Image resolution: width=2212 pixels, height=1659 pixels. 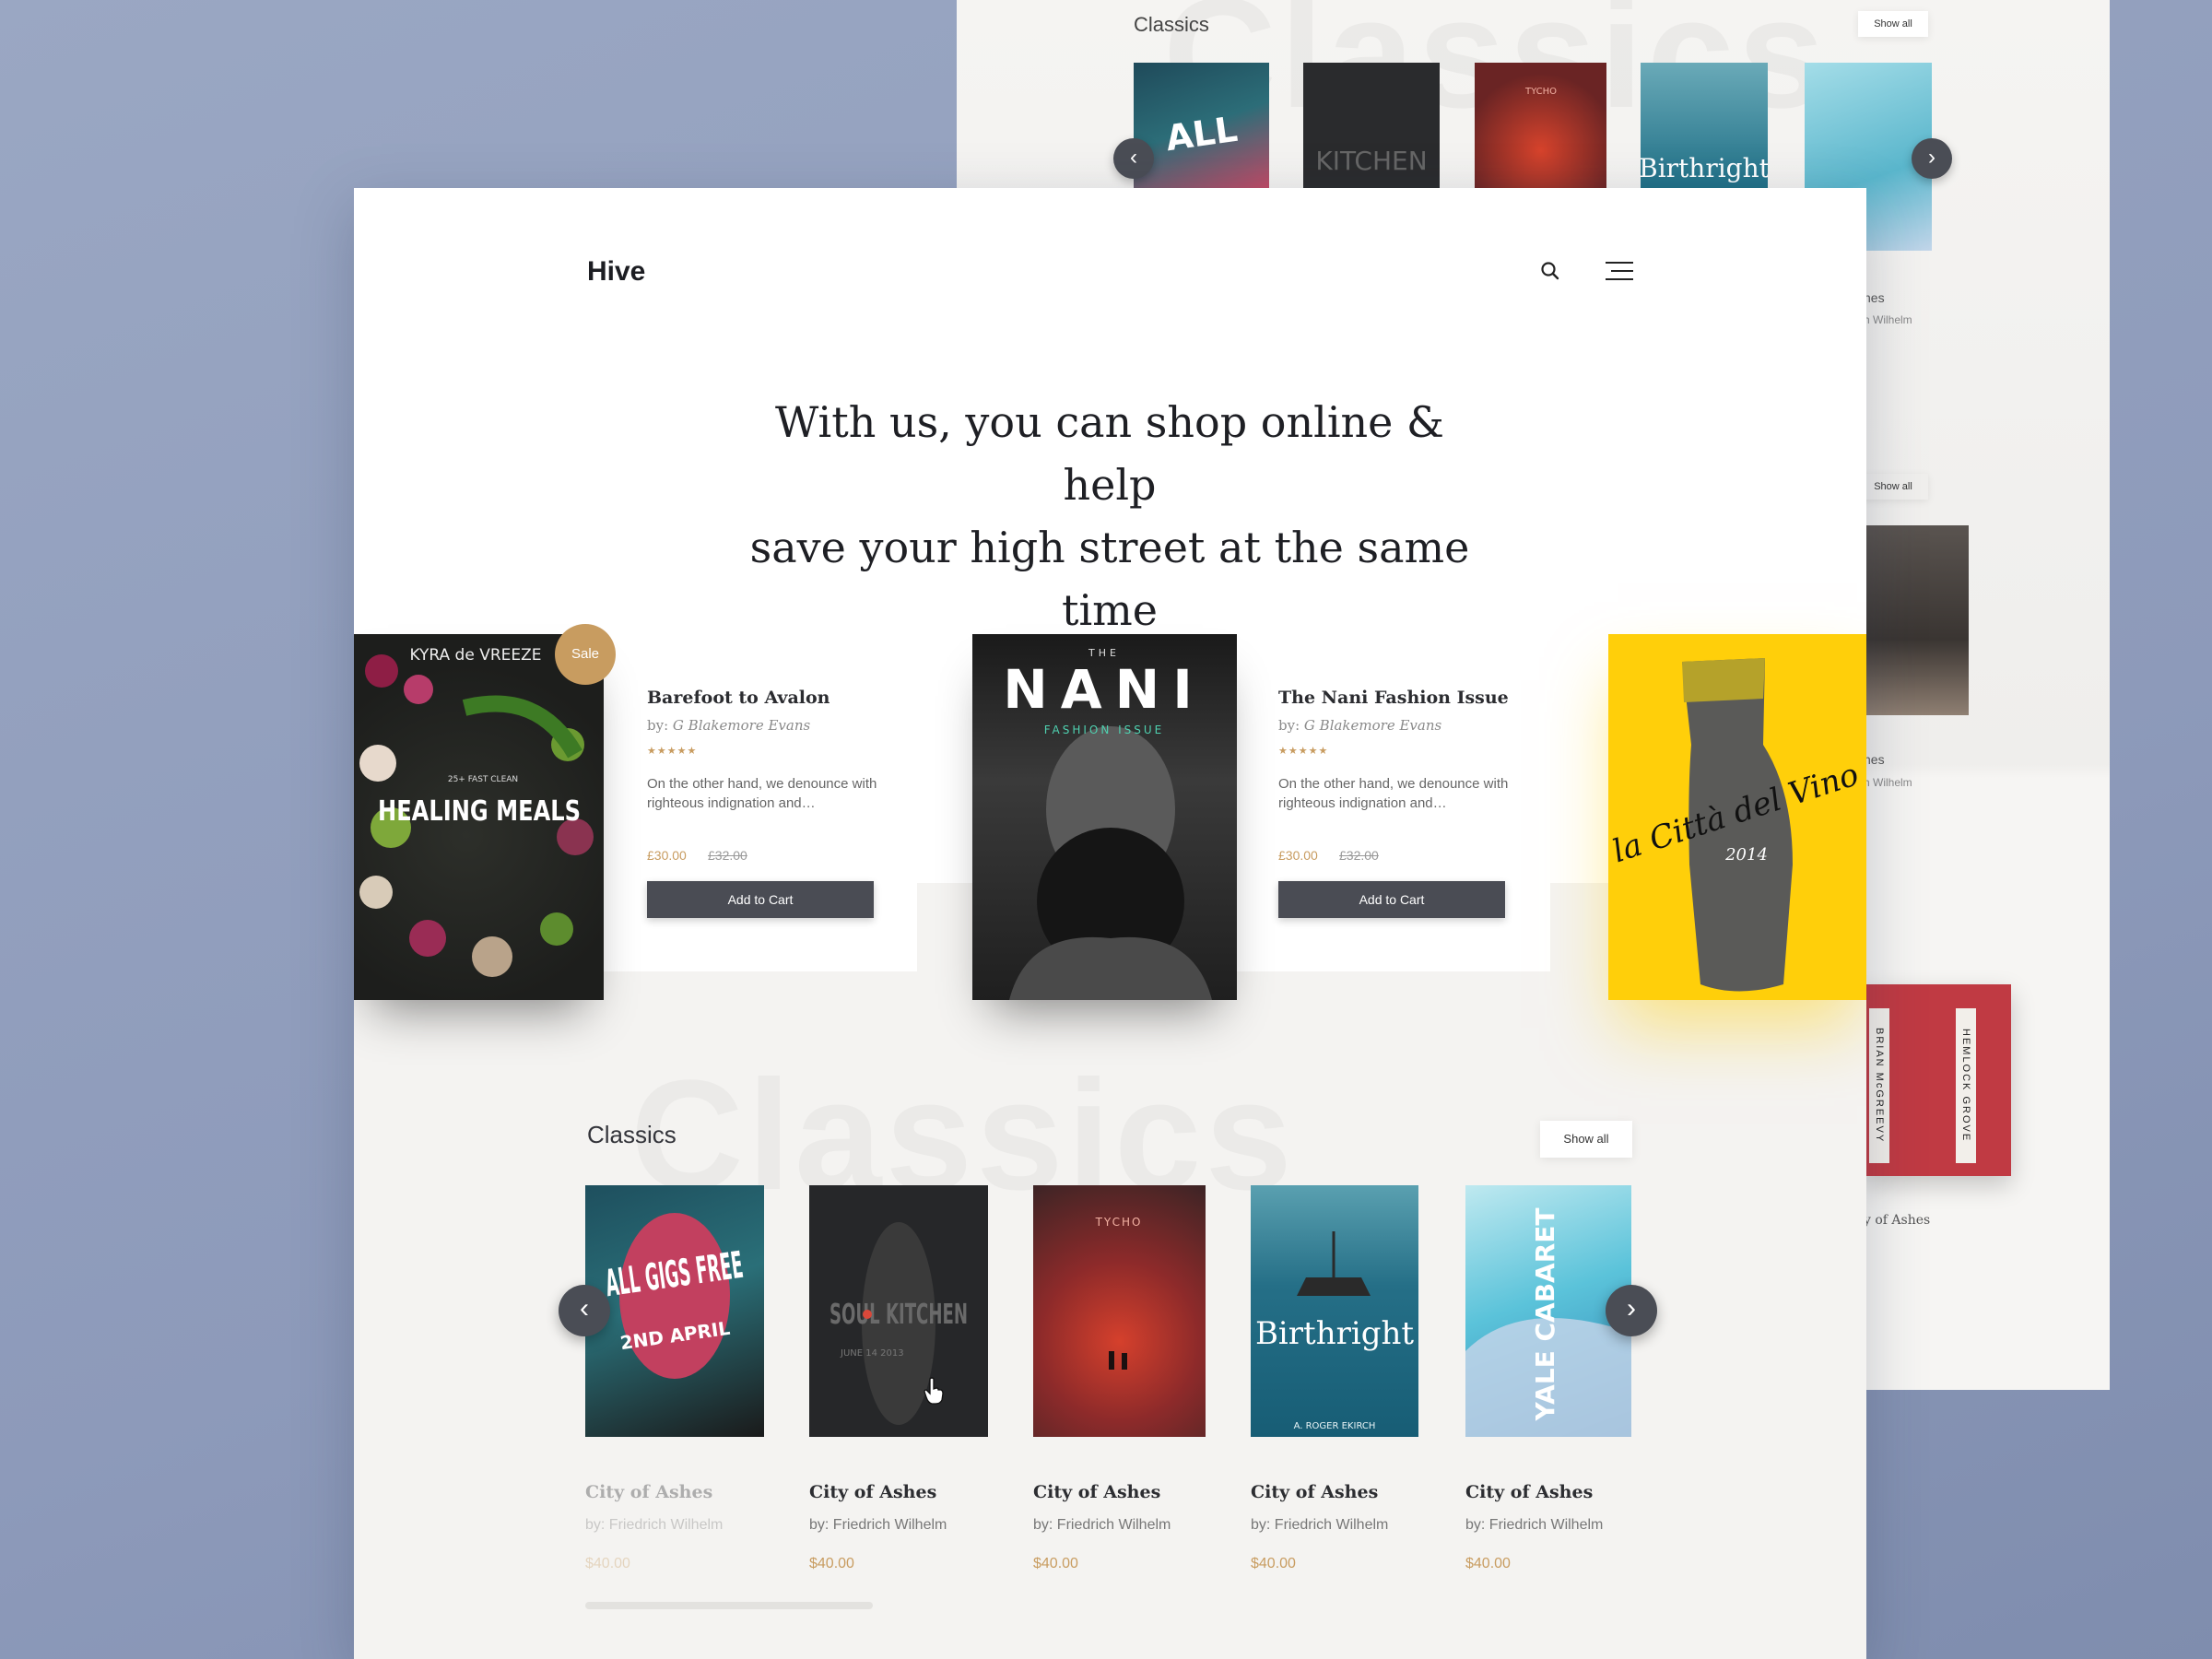 What do you see at coordinates (1874, 297) in the screenshot?
I see `bg-book-title: hes` at bounding box center [1874, 297].